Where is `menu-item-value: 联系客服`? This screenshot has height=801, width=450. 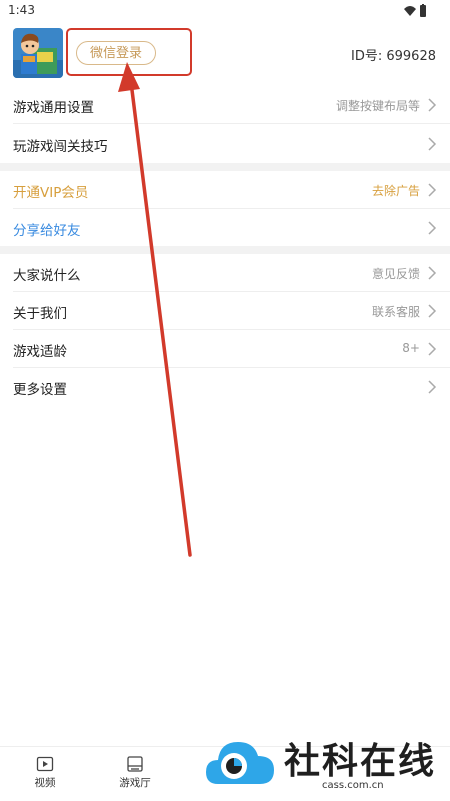
menu-item-value: 联系客服 is located at coordinates (395, 312).